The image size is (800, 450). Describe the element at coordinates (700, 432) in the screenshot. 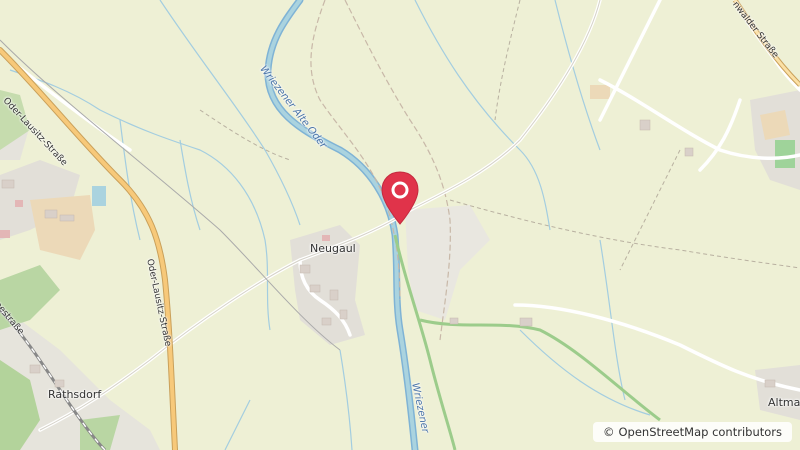

I see `attribution-link: OpenStreetMap contributors` at that location.